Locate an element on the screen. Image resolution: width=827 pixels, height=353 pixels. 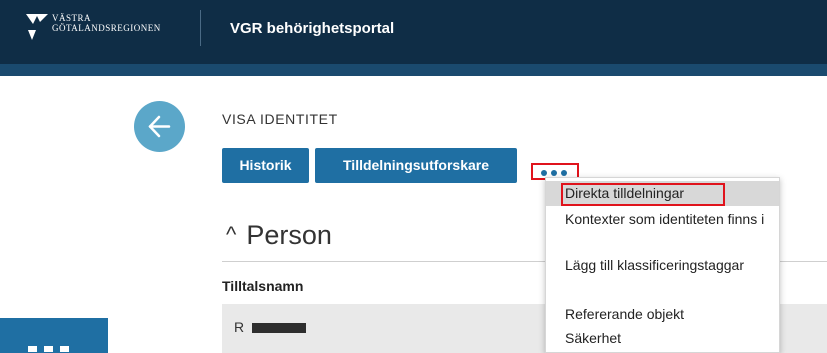
apps-grid-button is located at coordinates (54, 335).